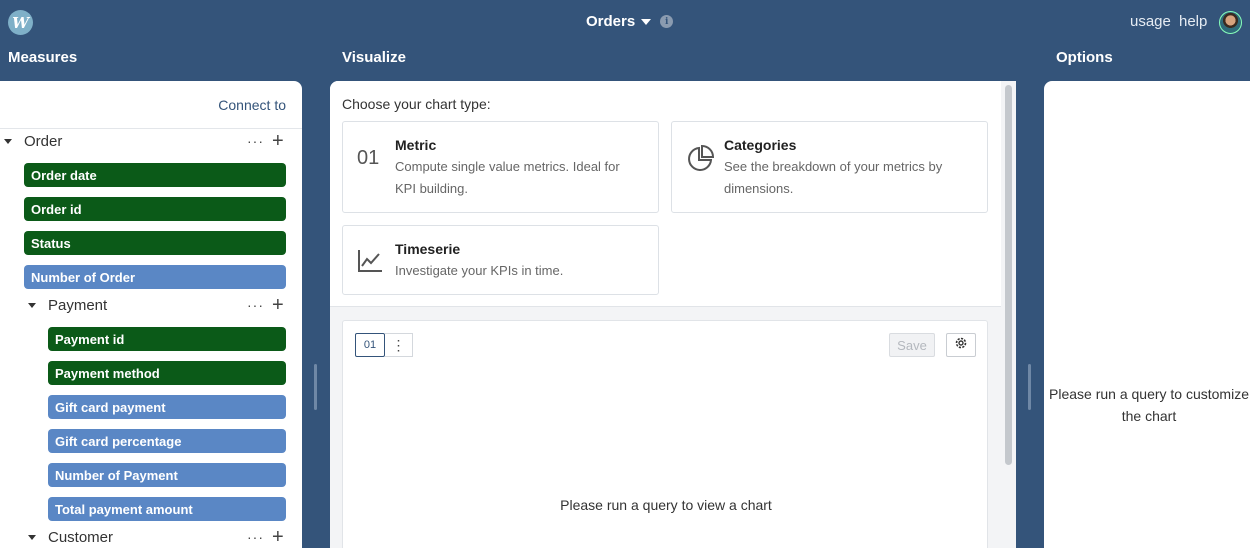 This screenshot has width=1250, height=548. What do you see at coordinates (368, 158) in the screenshot?
I see `metric-icon: 01` at bounding box center [368, 158].